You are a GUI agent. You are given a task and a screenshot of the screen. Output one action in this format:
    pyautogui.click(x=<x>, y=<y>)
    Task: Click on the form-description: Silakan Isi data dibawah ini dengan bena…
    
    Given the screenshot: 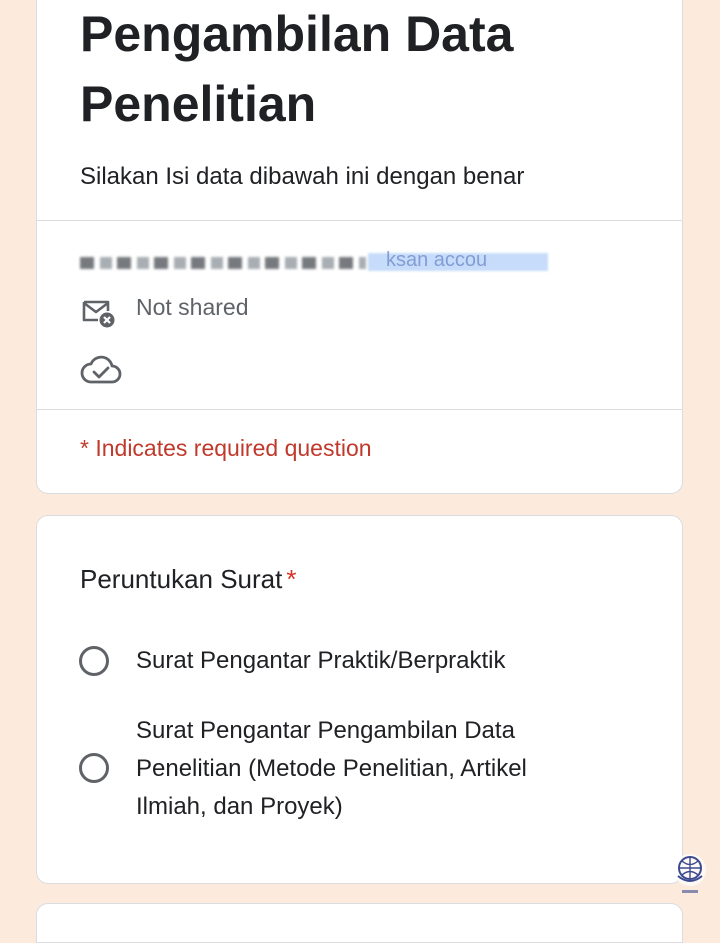 What is the action you would take?
    pyautogui.click(x=302, y=176)
    